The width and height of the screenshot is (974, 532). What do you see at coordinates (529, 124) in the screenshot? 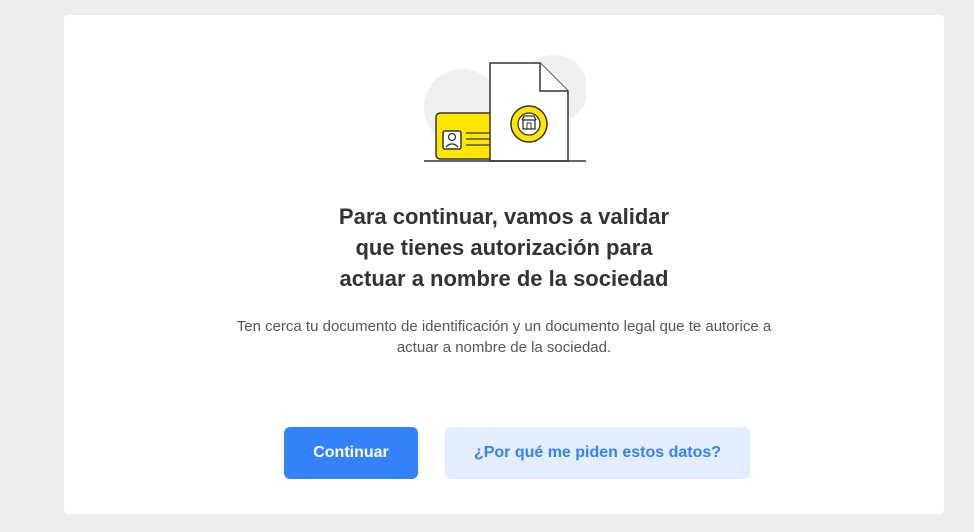
I see `store-seal-icon` at bounding box center [529, 124].